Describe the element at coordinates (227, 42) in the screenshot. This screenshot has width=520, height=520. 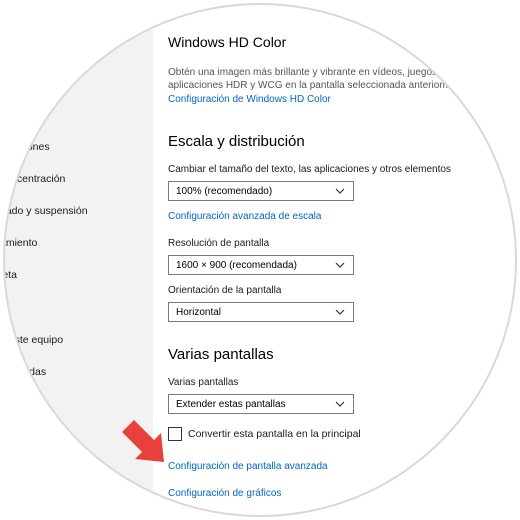
I see `hd-color-heading: Windows HD Color` at that location.